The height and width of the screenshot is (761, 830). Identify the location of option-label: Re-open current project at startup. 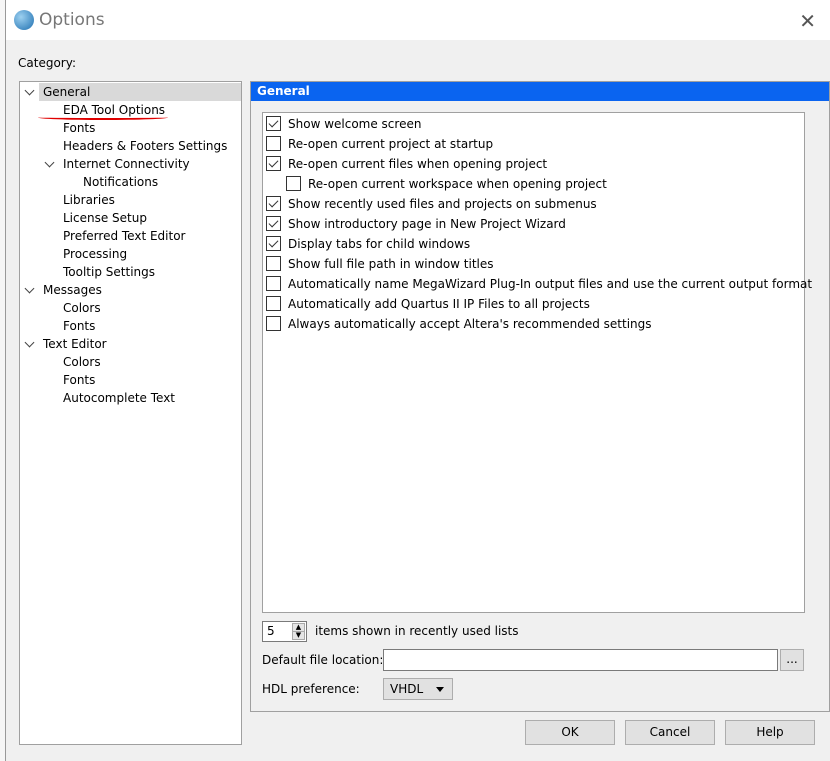
(391, 144).